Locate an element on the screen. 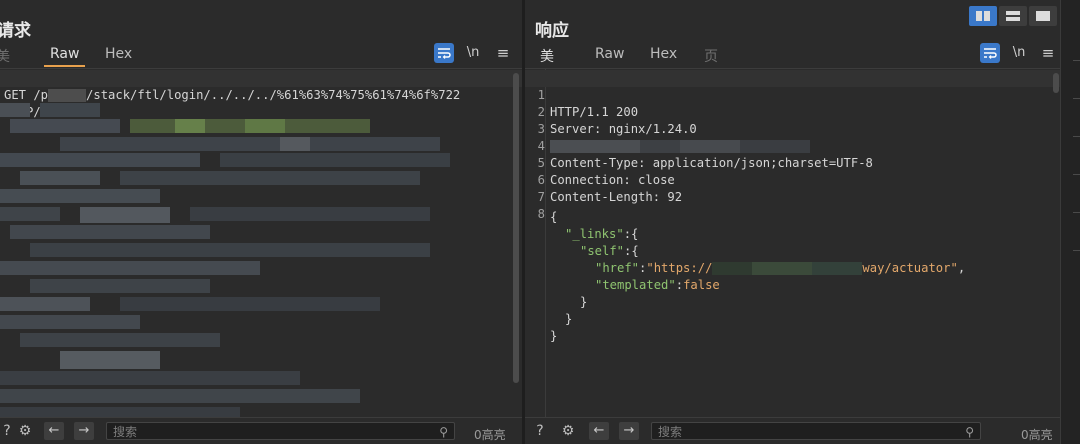  json-line: { is located at coordinates (792, 208).